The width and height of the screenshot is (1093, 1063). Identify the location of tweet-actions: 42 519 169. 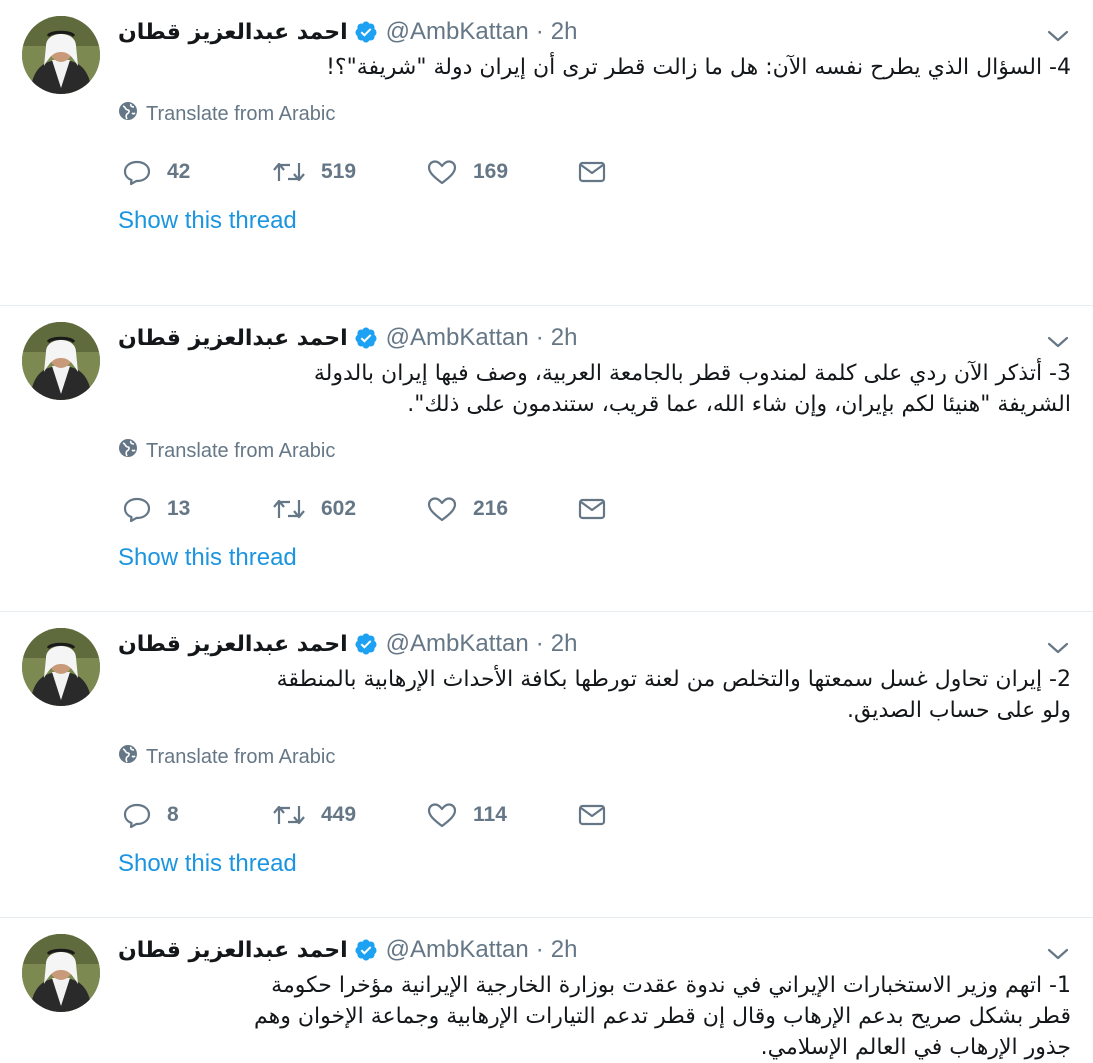
(364, 172).